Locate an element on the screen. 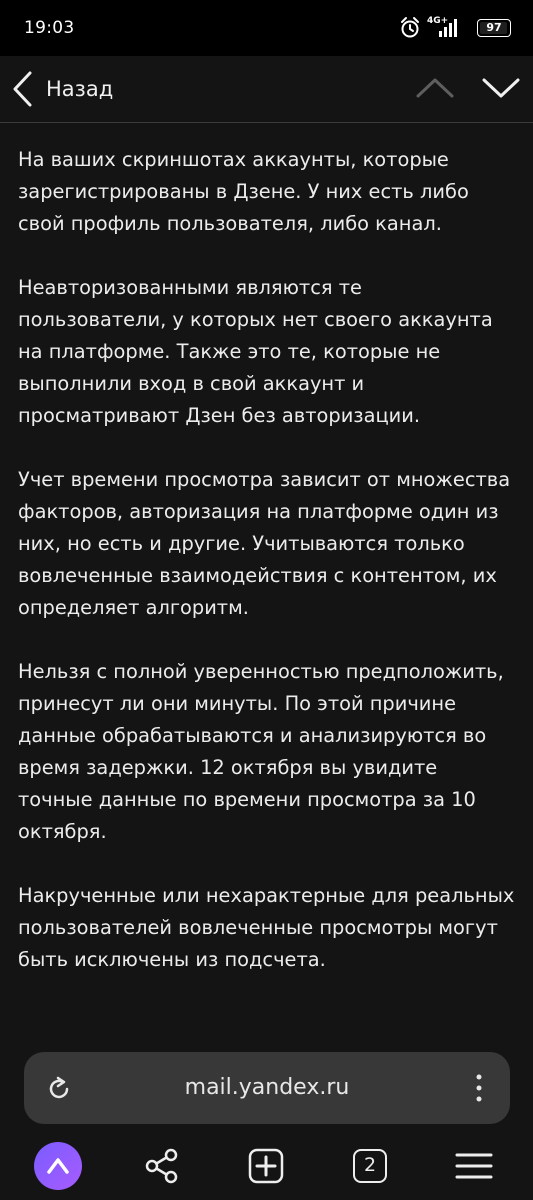  share-icon is located at coordinates (162, 1166).